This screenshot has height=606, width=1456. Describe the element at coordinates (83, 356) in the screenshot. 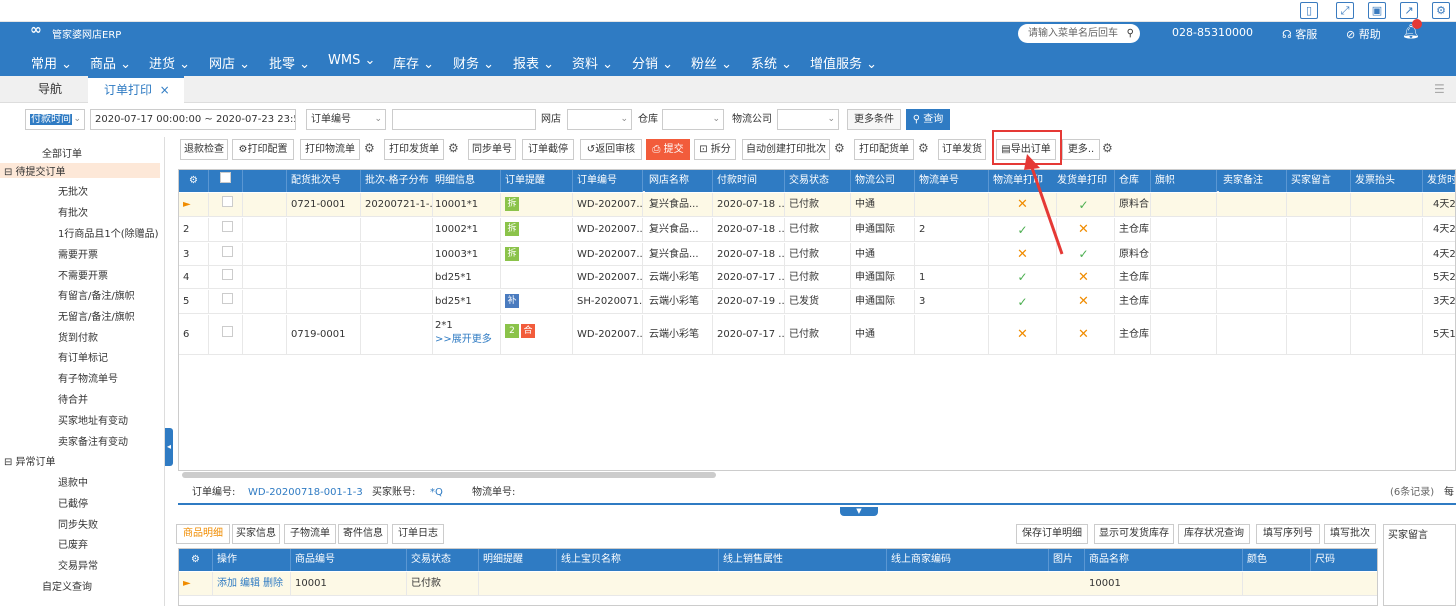

I see `sidebar-item: 有订单标记` at that location.